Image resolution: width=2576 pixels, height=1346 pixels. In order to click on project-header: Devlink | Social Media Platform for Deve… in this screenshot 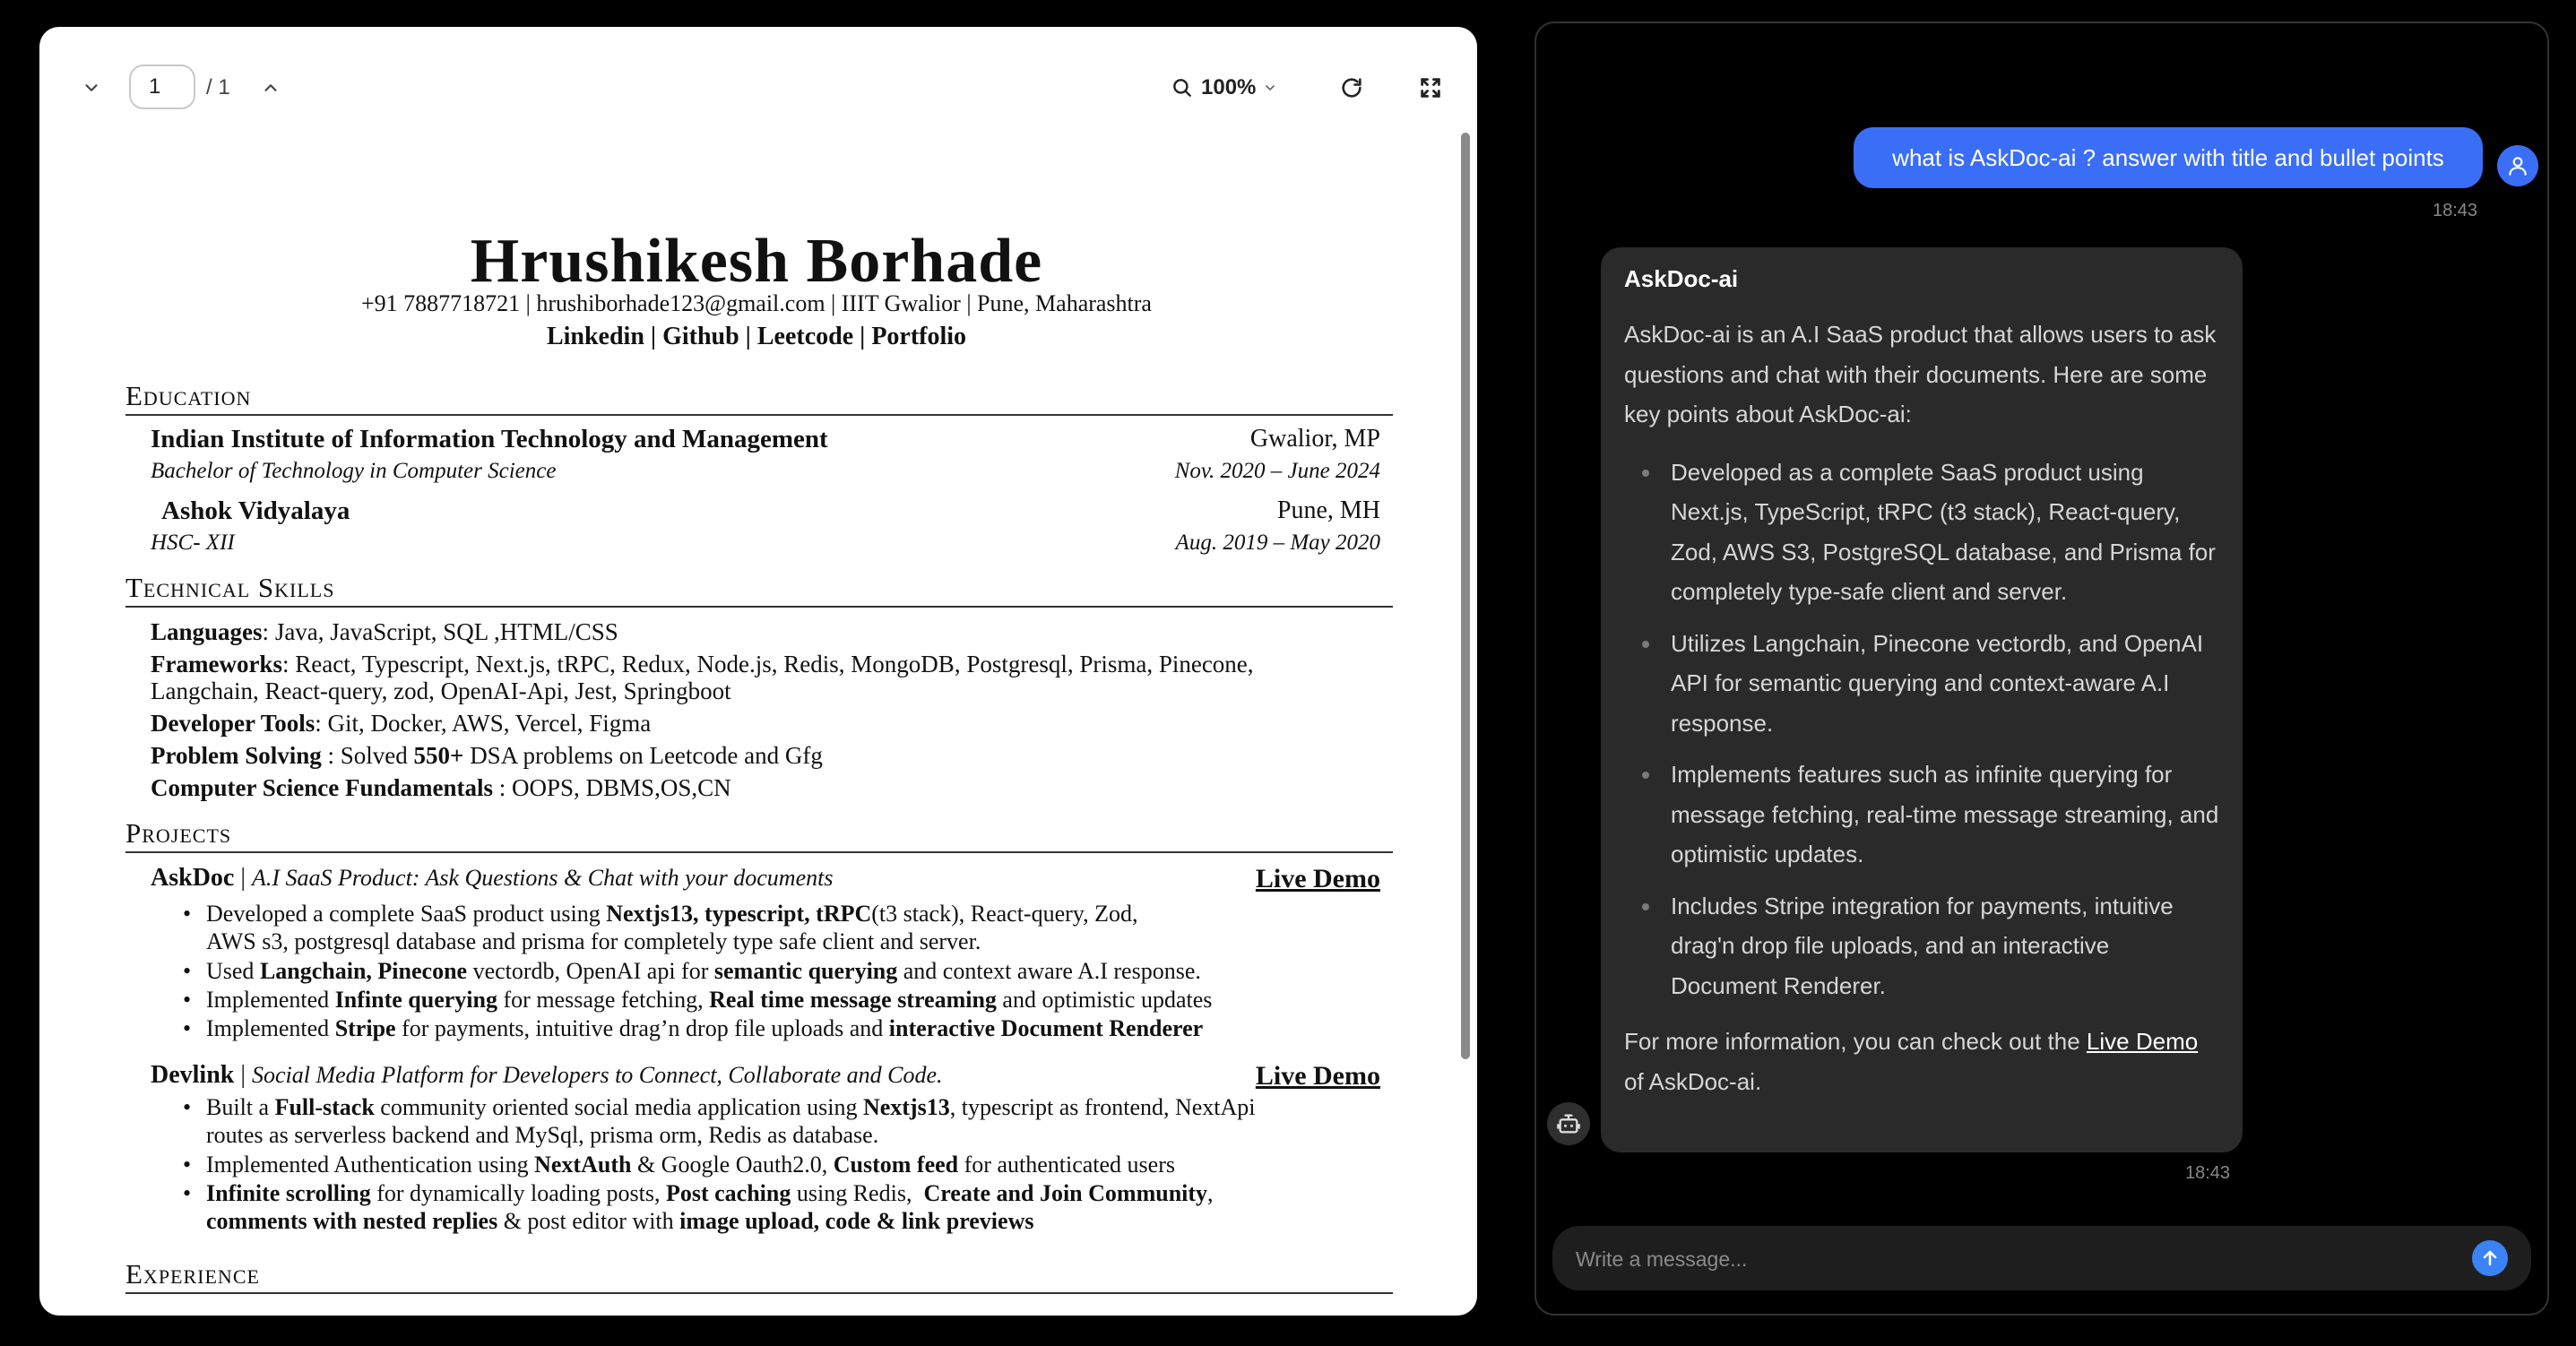, I will do `click(765, 1076)`.